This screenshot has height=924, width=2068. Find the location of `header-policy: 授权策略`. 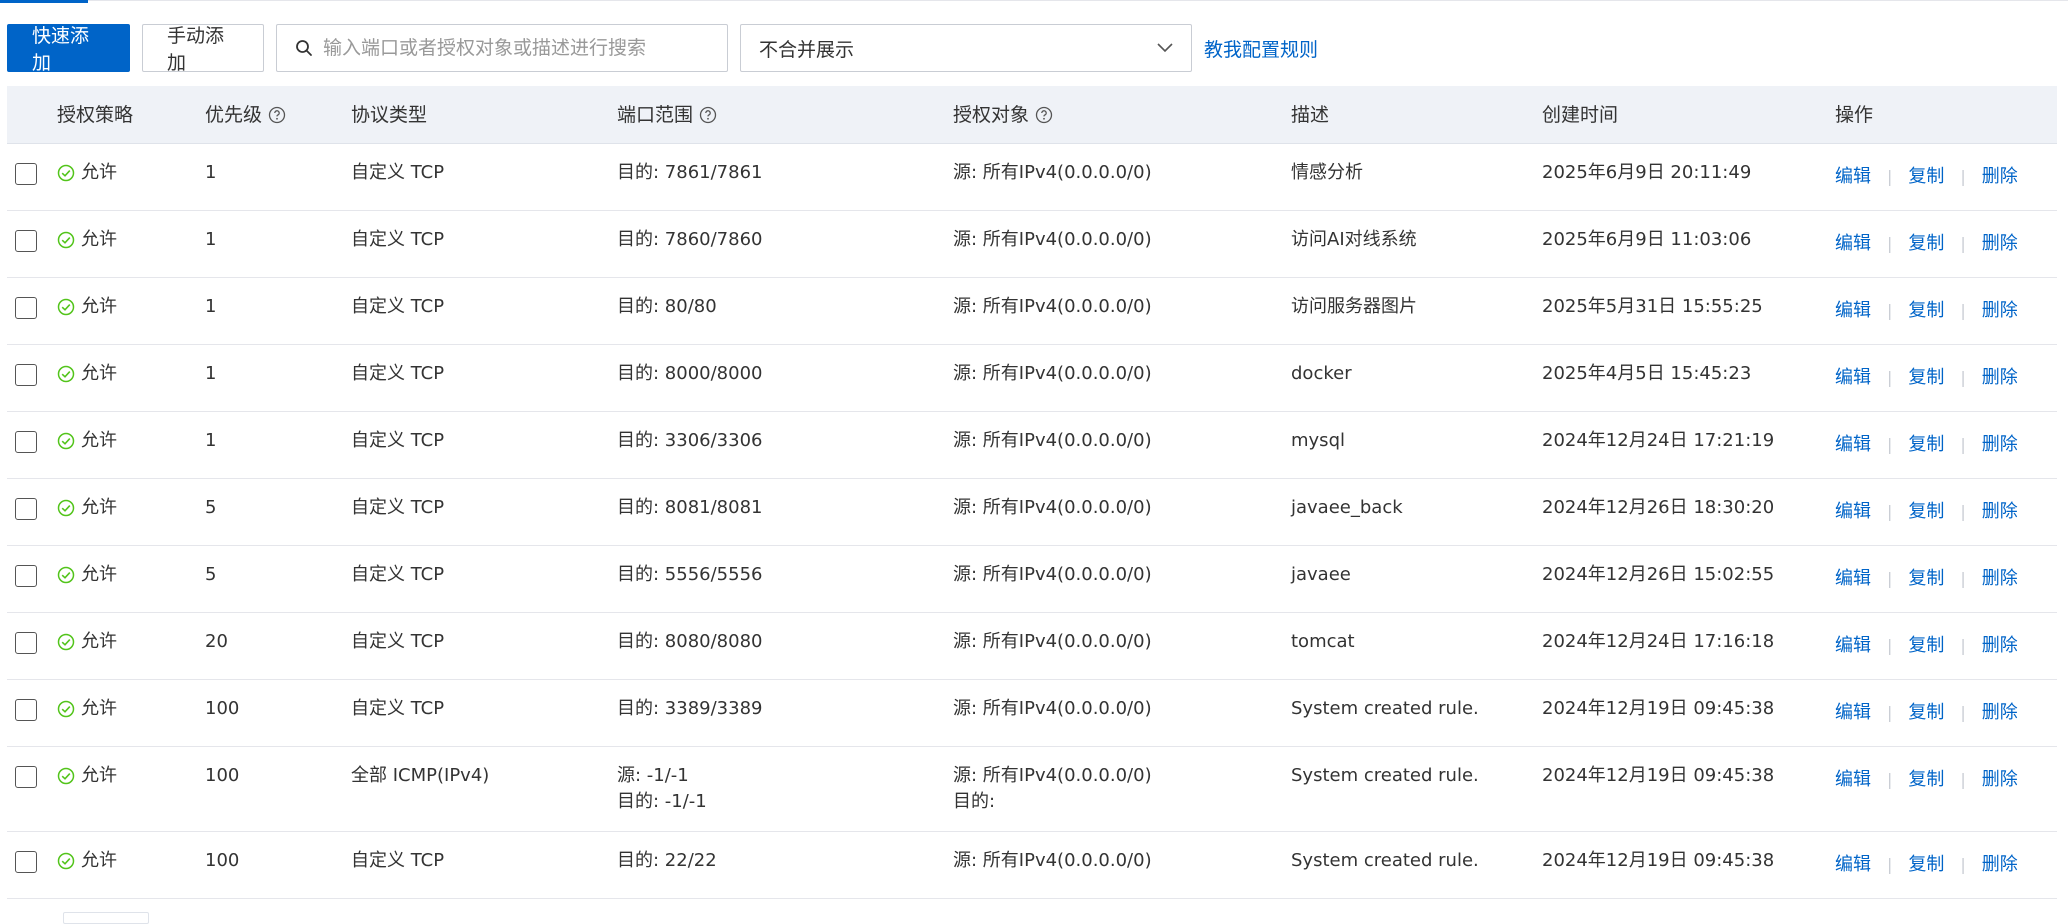

header-policy: 授权策略 is located at coordinates (95, 115).